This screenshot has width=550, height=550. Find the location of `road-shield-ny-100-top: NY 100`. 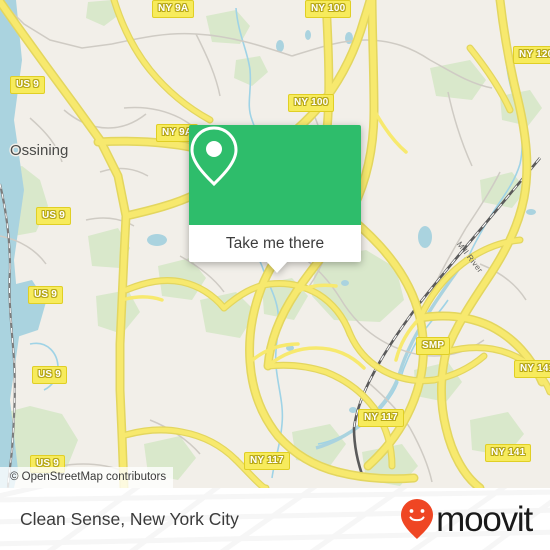

road-shield-ny-100-top: NY 100 is located at coordinates (328, 9).